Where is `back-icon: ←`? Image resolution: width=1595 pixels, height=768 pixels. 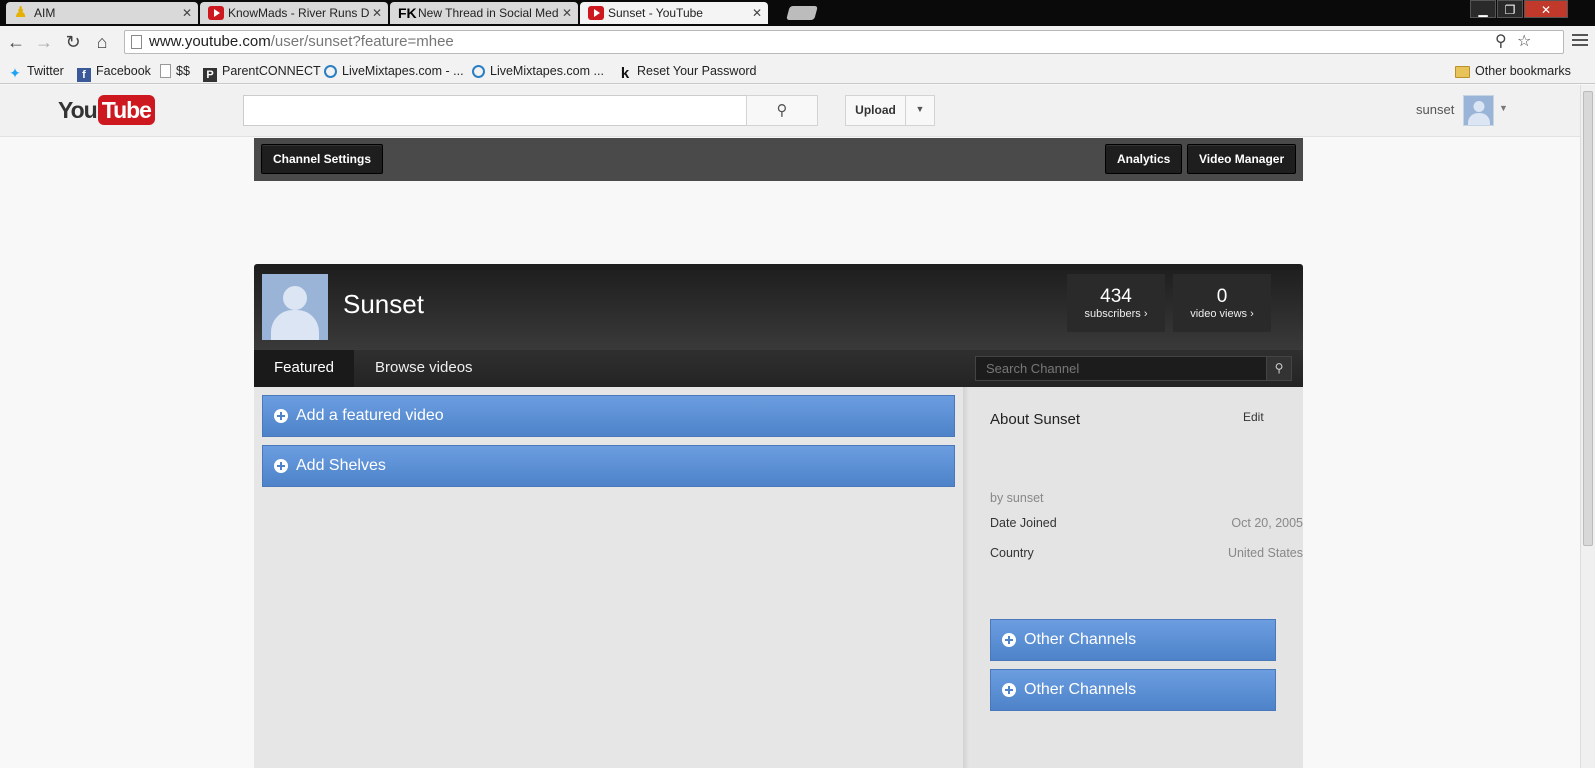 back-icon: ← is located at coordinates (16, 42).